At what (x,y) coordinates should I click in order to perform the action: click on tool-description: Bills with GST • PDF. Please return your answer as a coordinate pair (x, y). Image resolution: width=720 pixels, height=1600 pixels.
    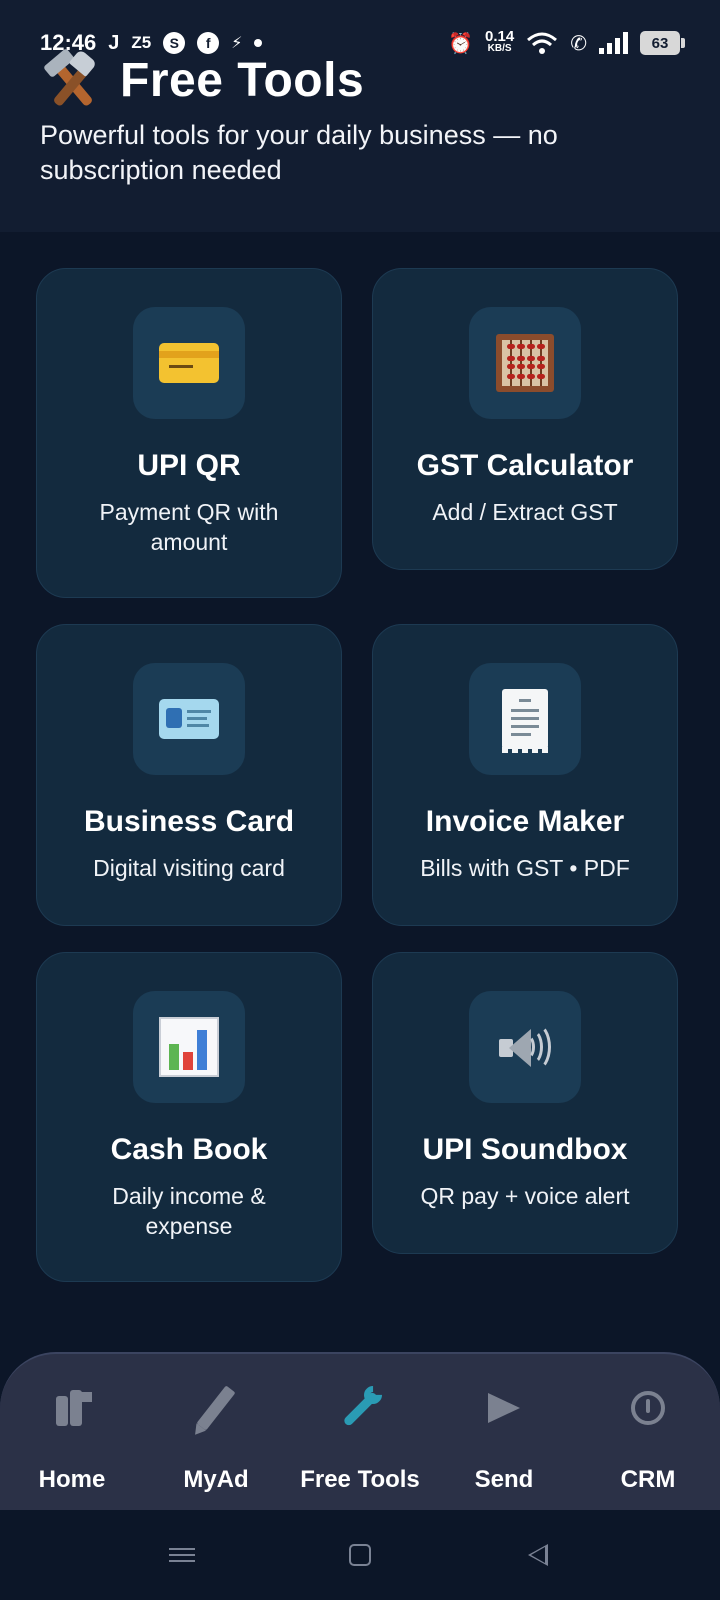
    Looking at the image, I should click on (525, 868).